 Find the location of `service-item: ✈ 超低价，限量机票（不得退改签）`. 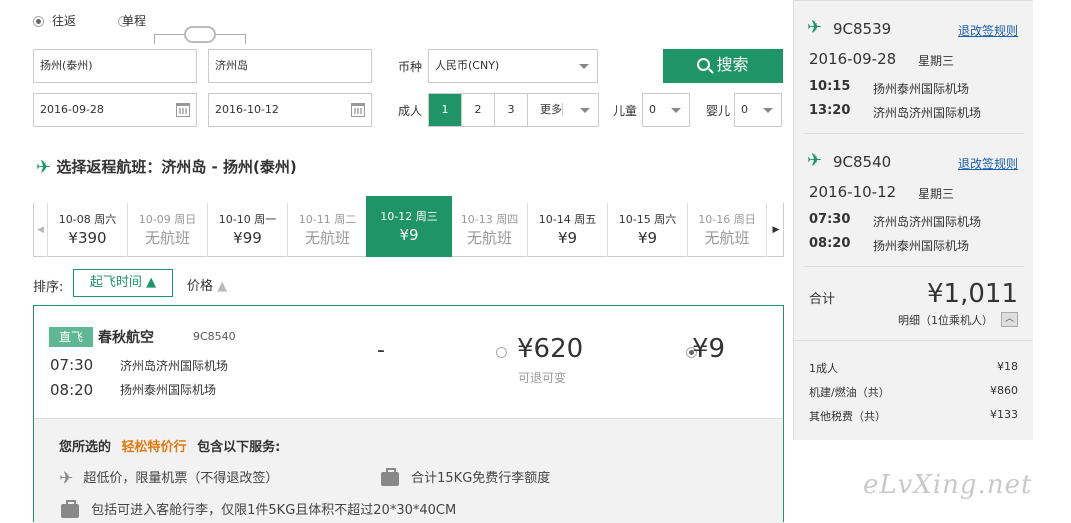

service-item: ✈ 超低价，限量机票（不得退改签） is located at coordinates (168, 478).